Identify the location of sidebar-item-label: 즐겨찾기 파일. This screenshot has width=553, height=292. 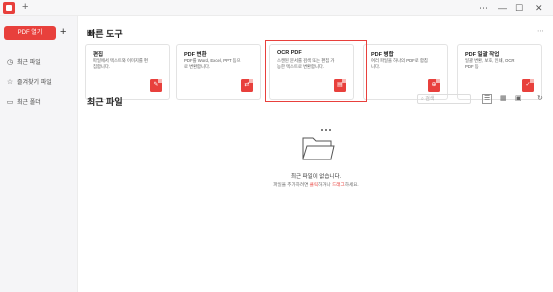
(34, 83).